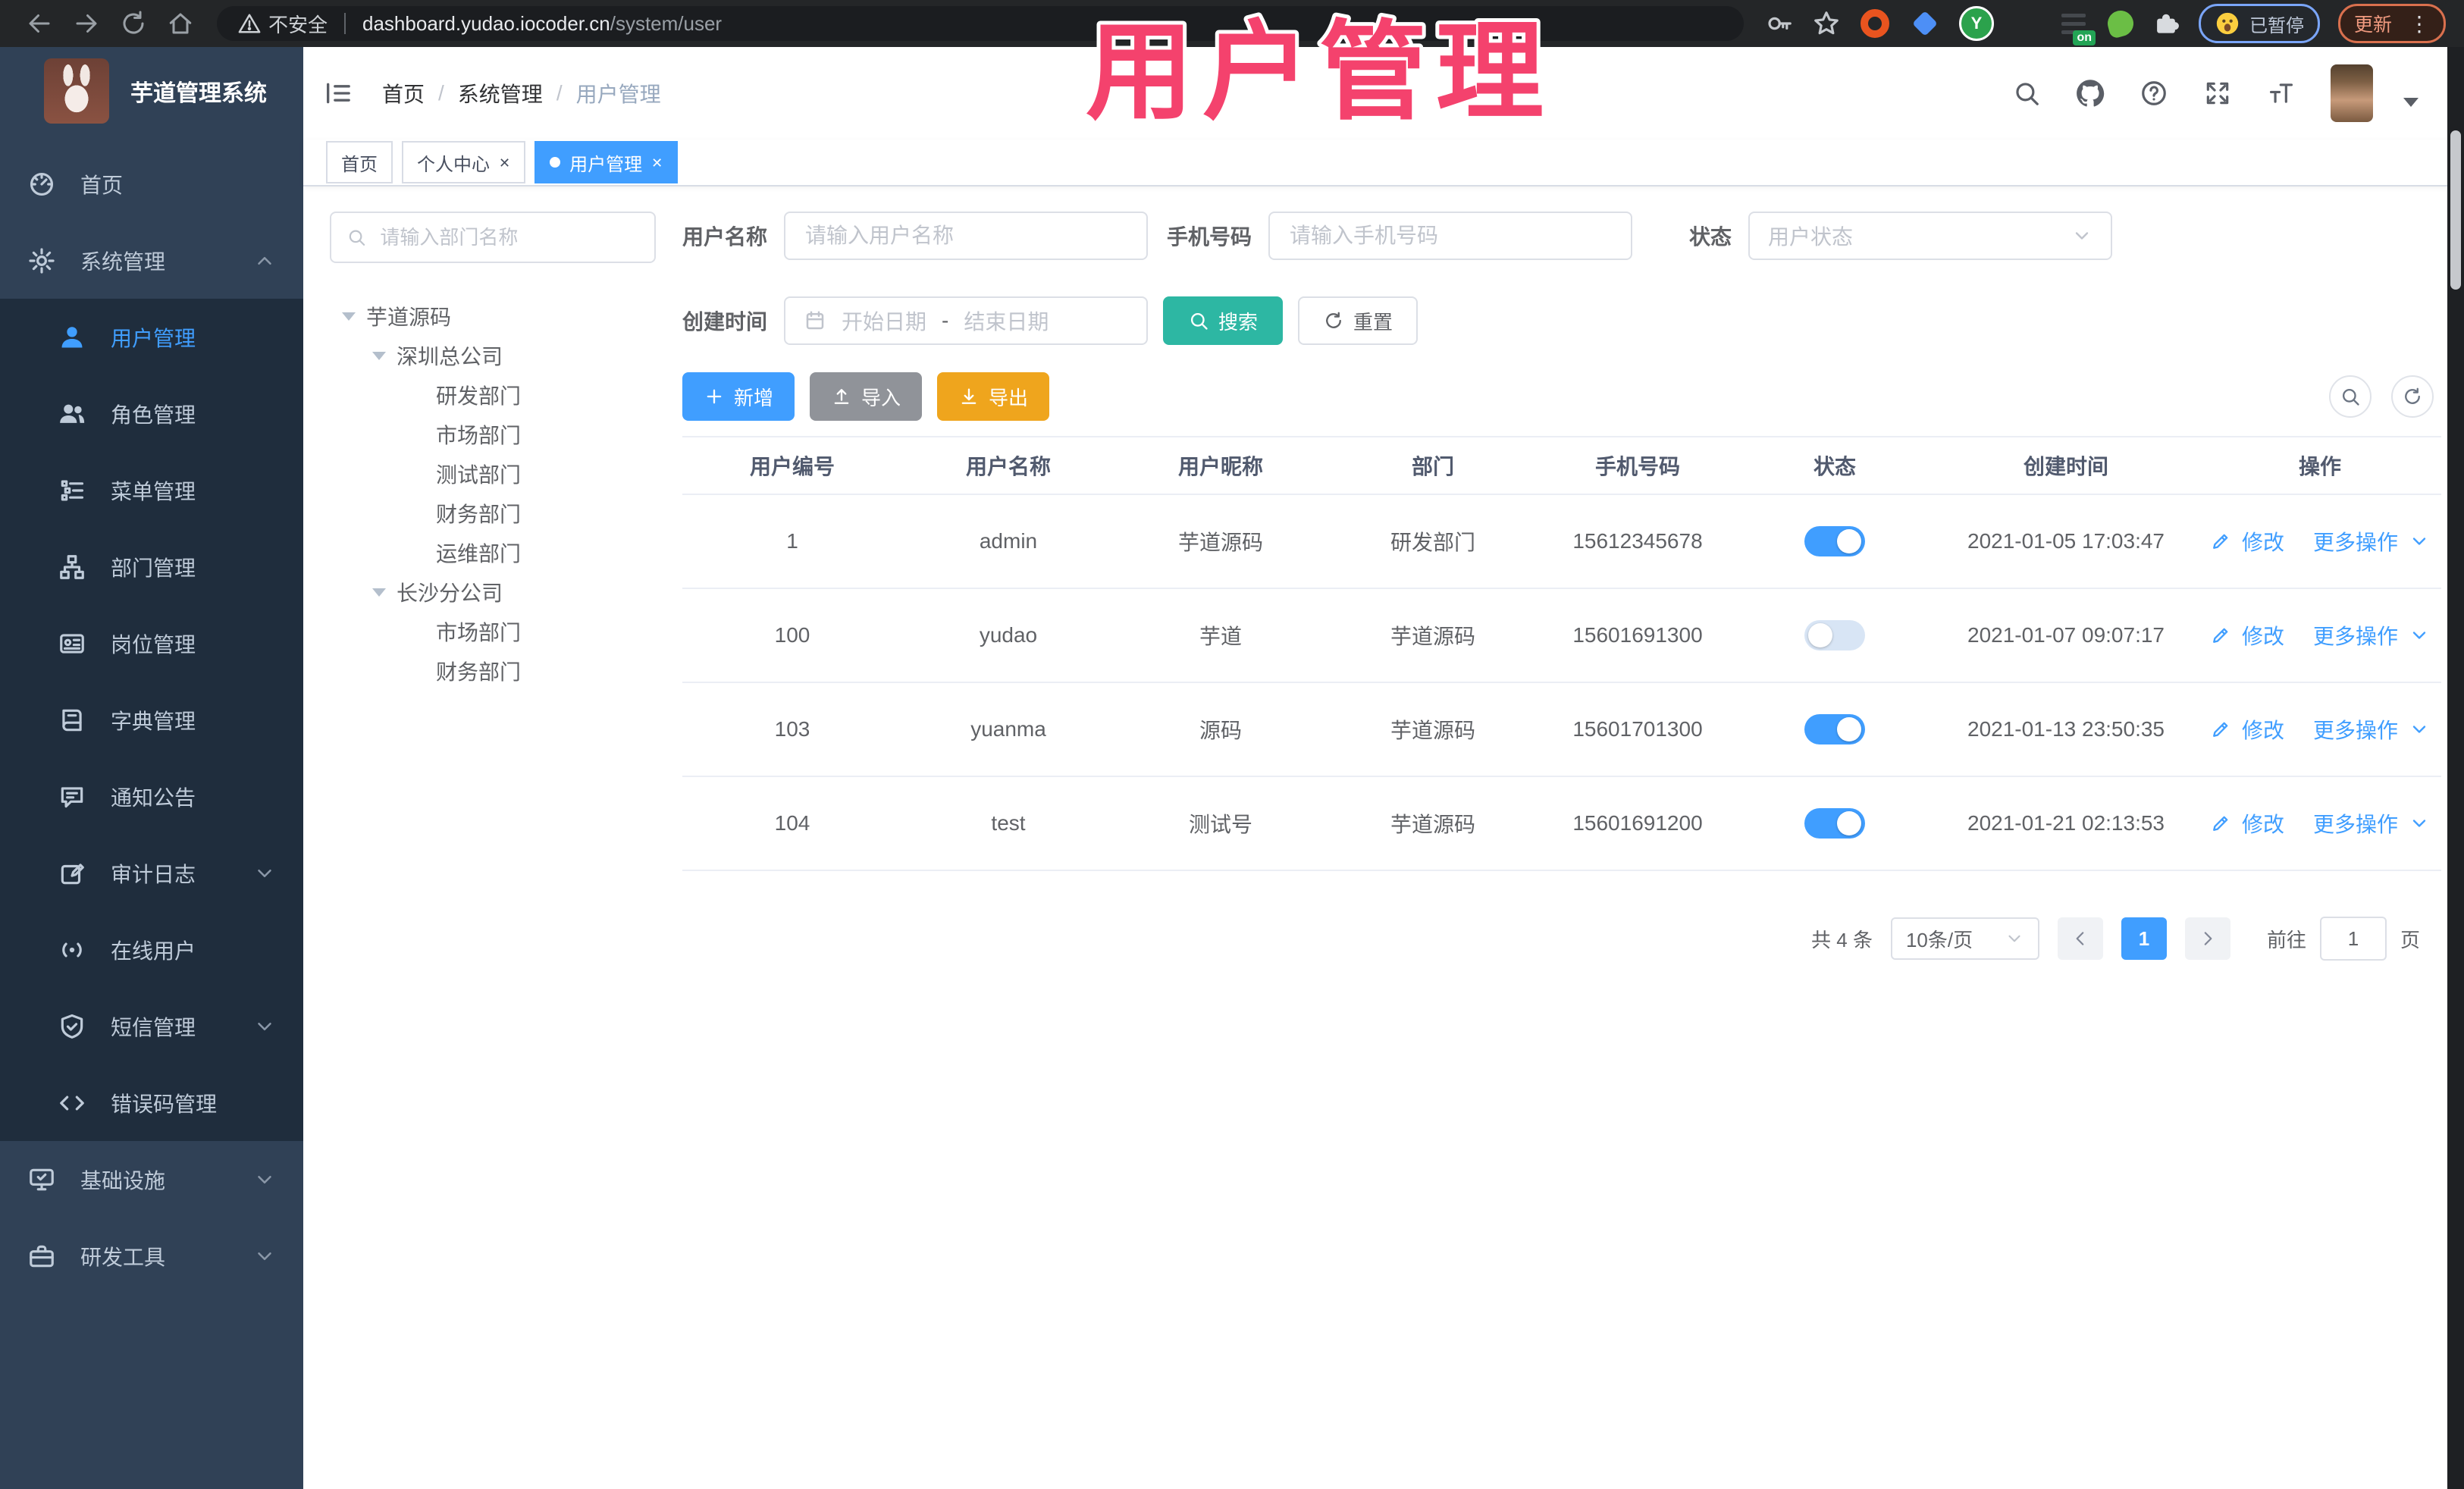 The width and height of the screenshot is (2464, 1489). What do you see at coordinates (2455, 210) in the screenshot?
I see `scrollbar-thumb` at bounding box center [2455, 210].